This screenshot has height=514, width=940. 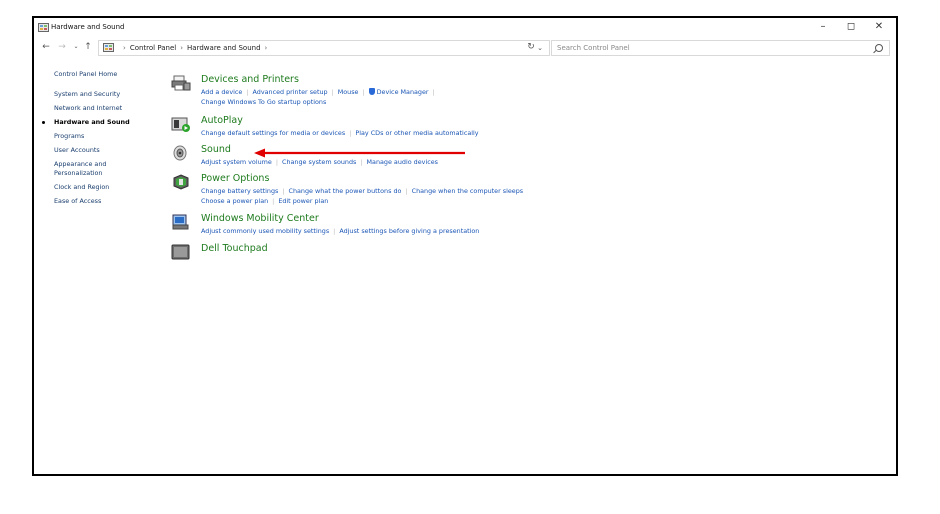 I want to click on devices-and-printers-link: Devices and Printers, so click(x=250, y=80).